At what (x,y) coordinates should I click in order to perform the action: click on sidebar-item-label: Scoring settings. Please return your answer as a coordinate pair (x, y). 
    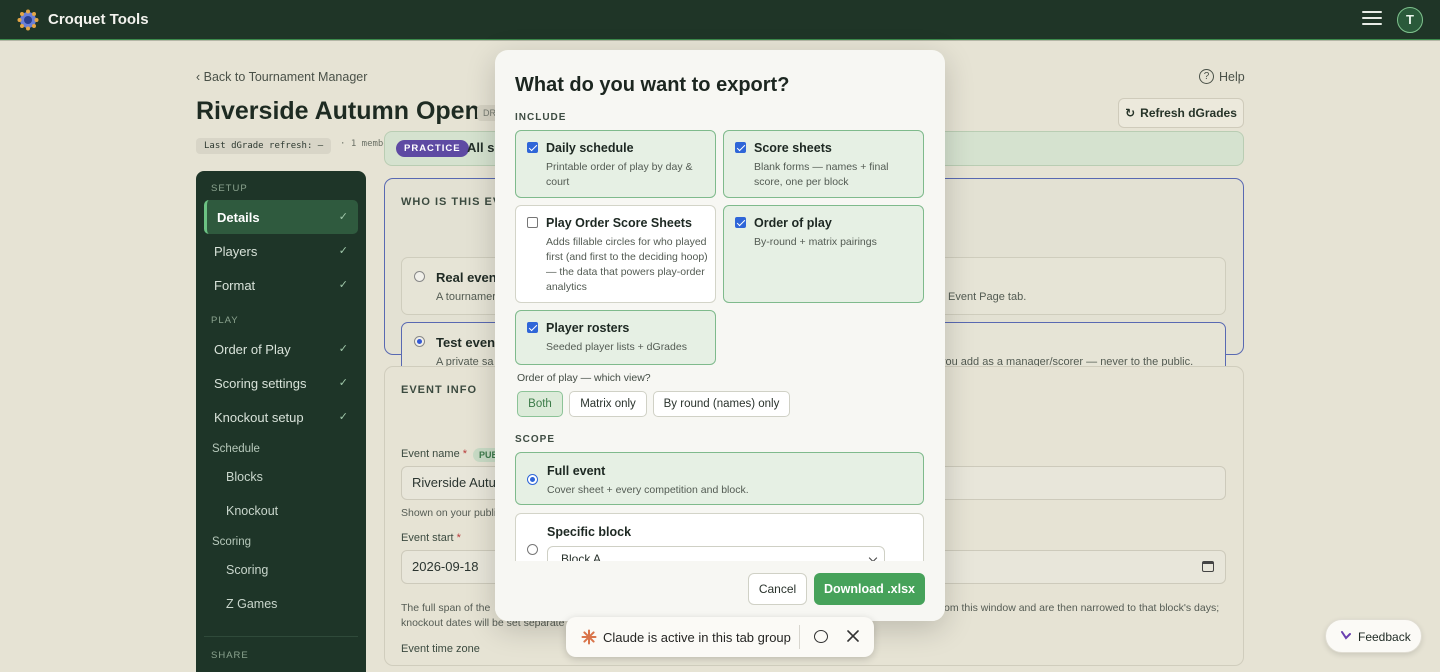
    Looking at the image, I should click on (260, 383).